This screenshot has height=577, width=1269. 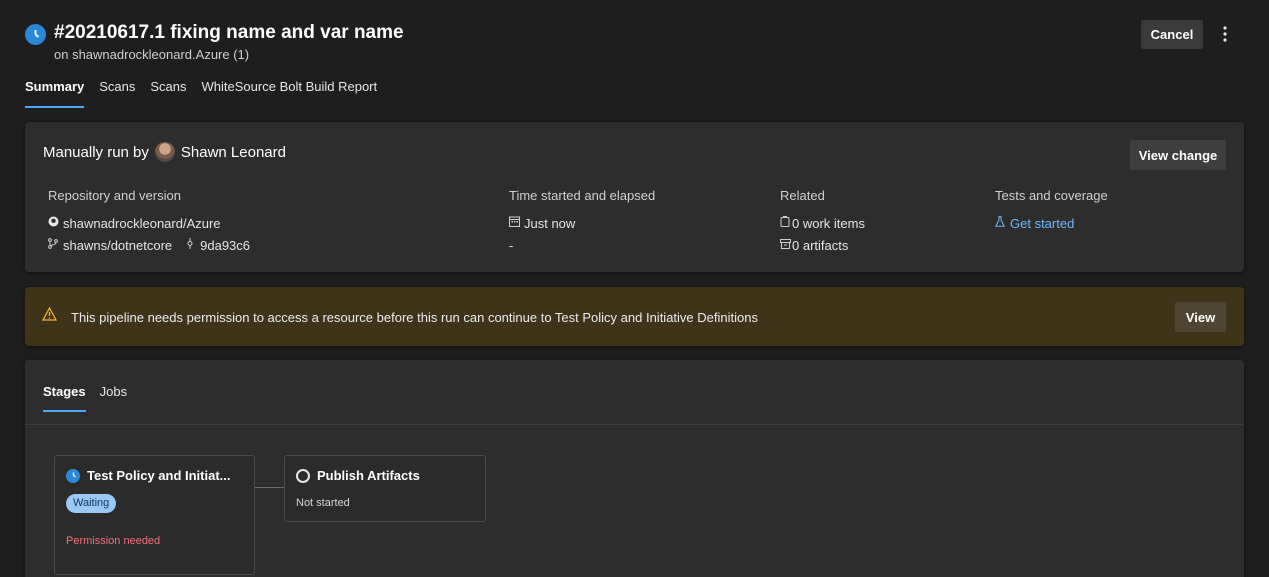 I want to click on artifact-icon, so click(x=785, y=245).